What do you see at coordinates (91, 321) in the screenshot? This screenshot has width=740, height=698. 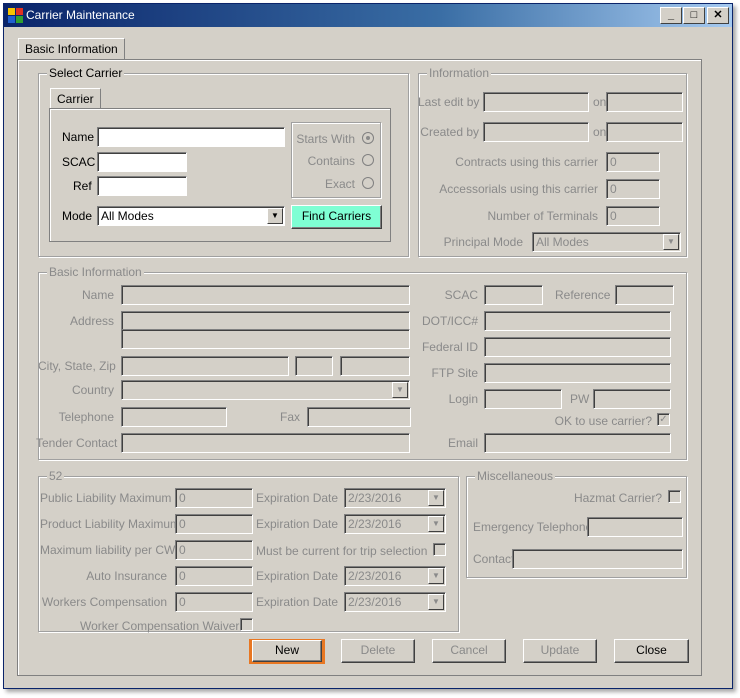 I see `address-label: Address` at bounding box center [91, 321].